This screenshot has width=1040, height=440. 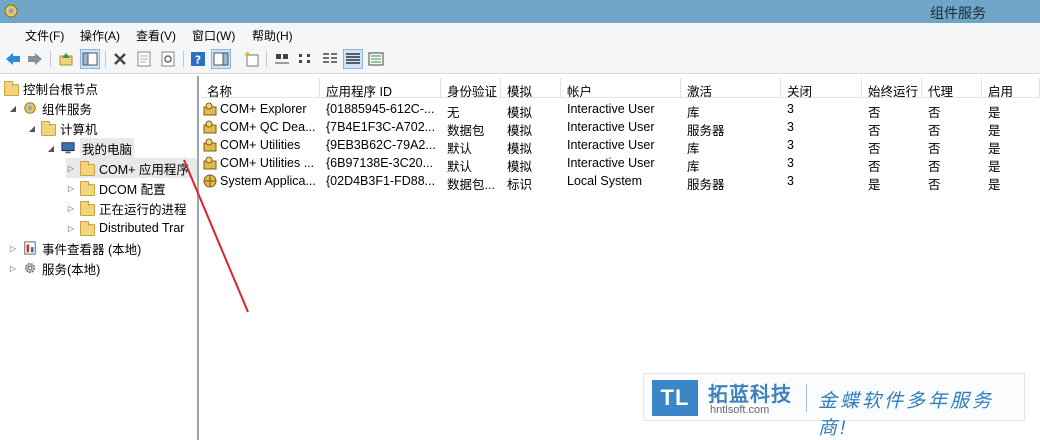 What do you see at coordinates (131, 168) in the screenshot?
I see `tree-item-com-applications: ▷ COM+ 应用程序` at bounding box center [131, 168].